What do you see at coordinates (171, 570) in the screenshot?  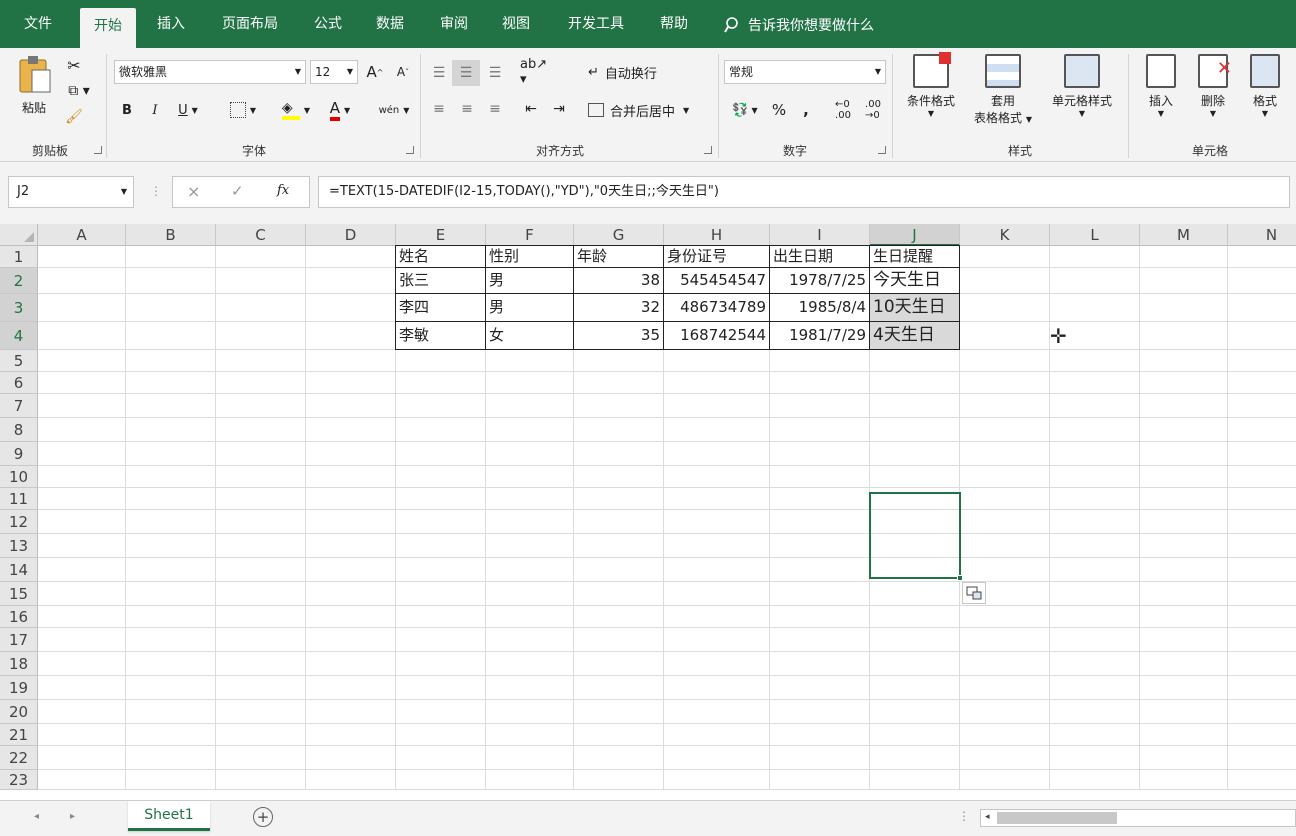 I see `cell-b14` at bounding box center [171, 570].